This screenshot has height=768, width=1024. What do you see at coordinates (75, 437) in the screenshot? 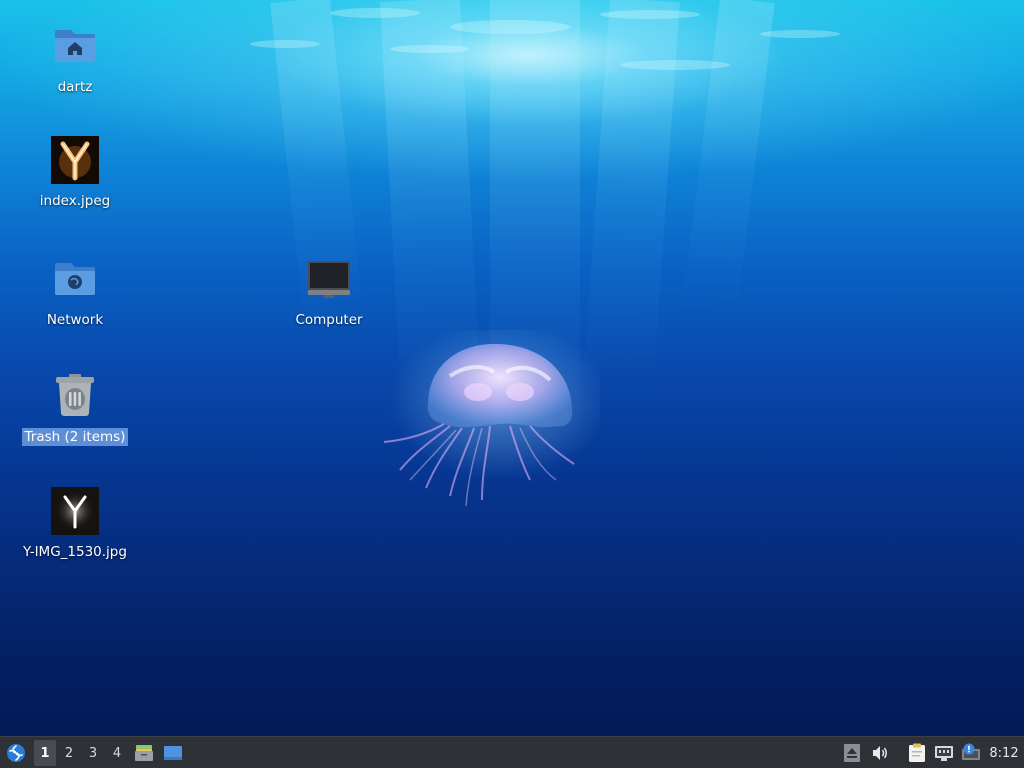
I see `desktop-icon-label: Trash (2 items)` at bounding box center [75, 437].